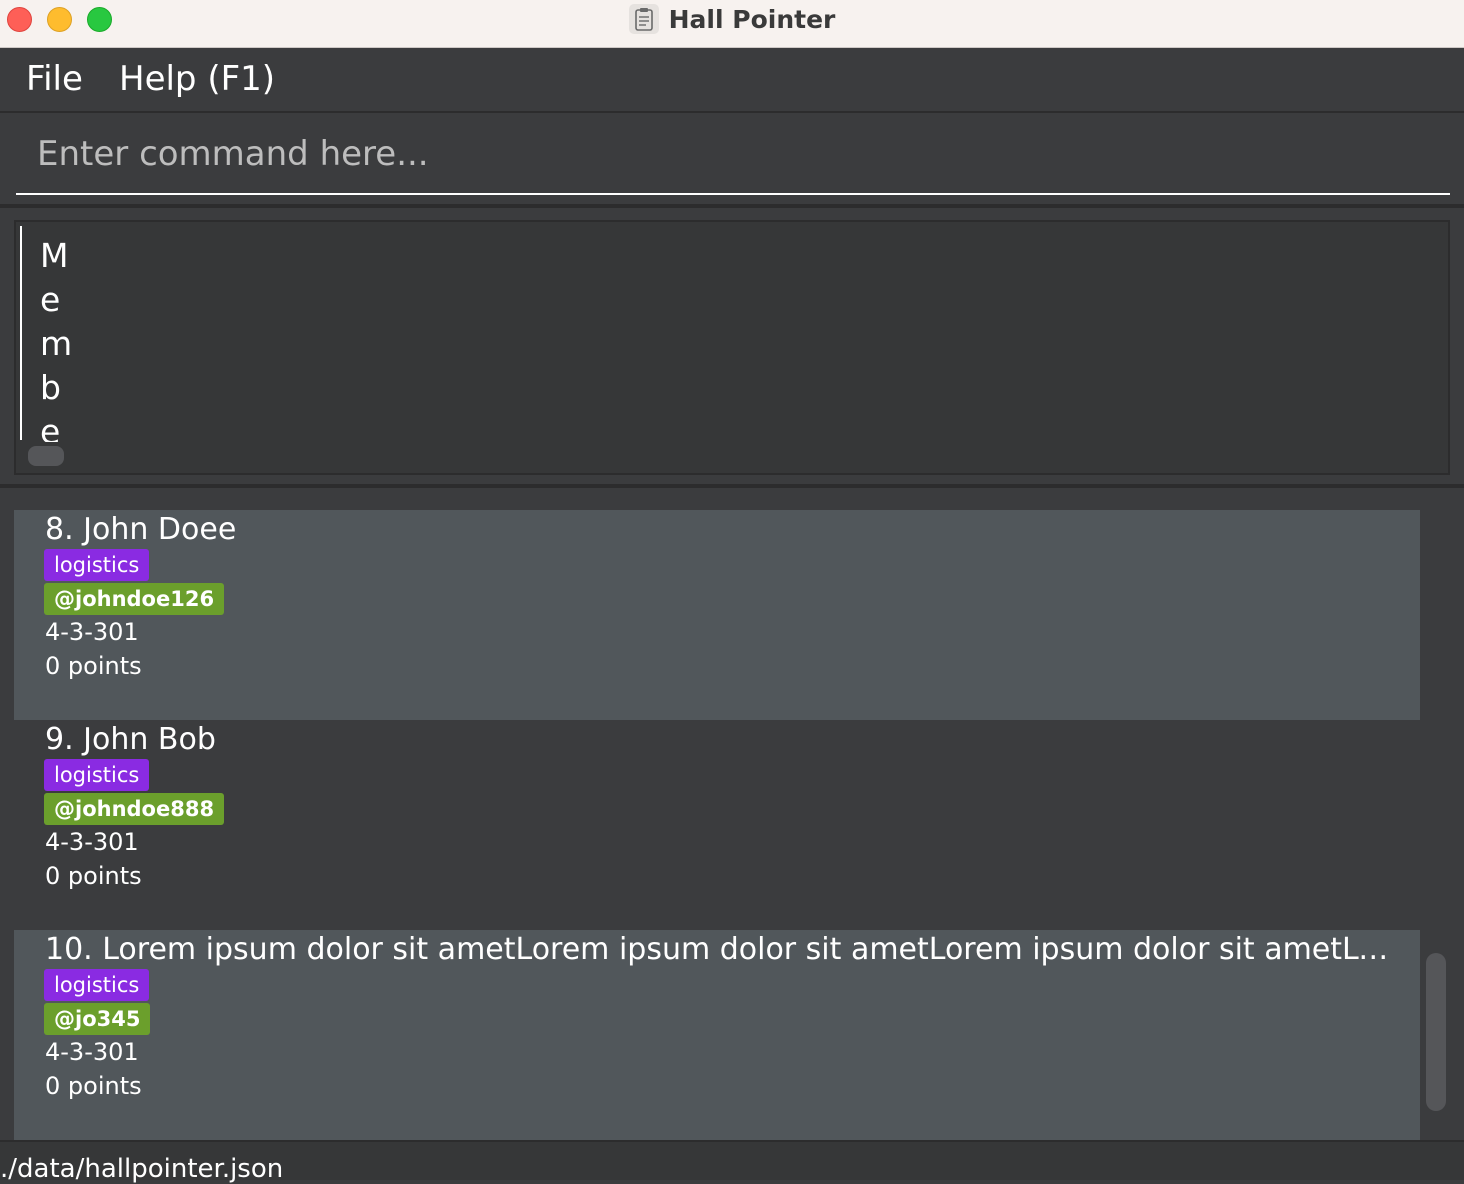 The image size is (1464, 1184). Describe the element at coordinates (752, 19) in the screenshot. I see `window-title: Hall Pointer` at that location.